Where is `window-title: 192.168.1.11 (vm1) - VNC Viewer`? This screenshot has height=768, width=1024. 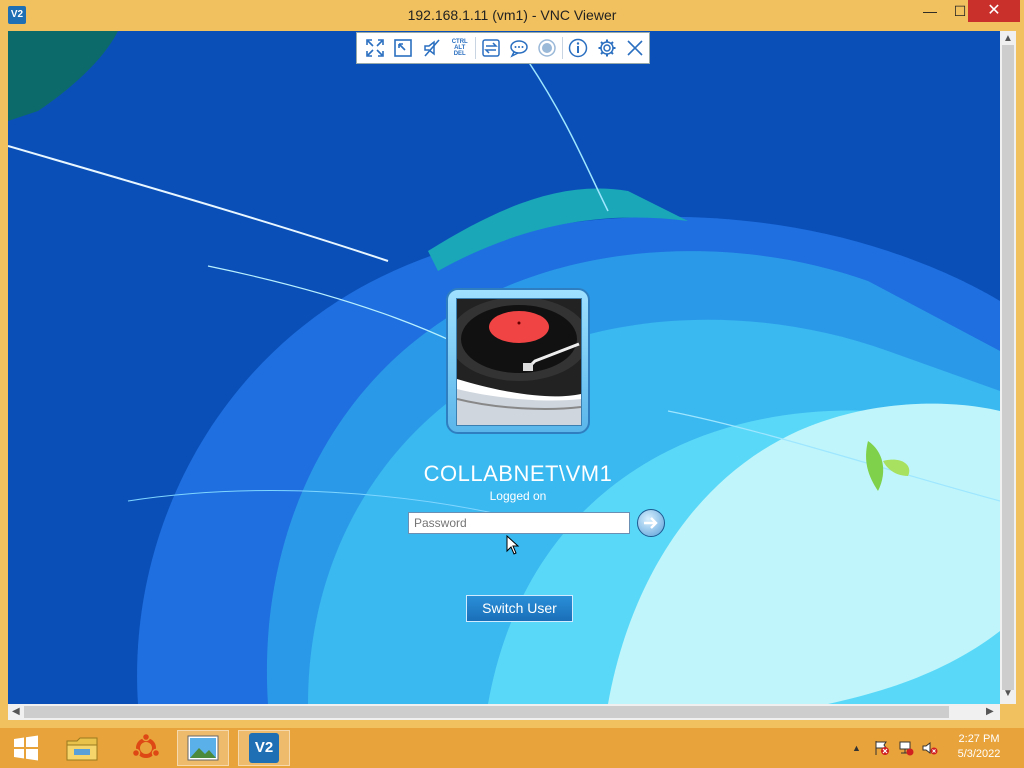
window-title: 192.168.1.11 (vm1) - VNC Viewer is located at coordinates (512, 15).